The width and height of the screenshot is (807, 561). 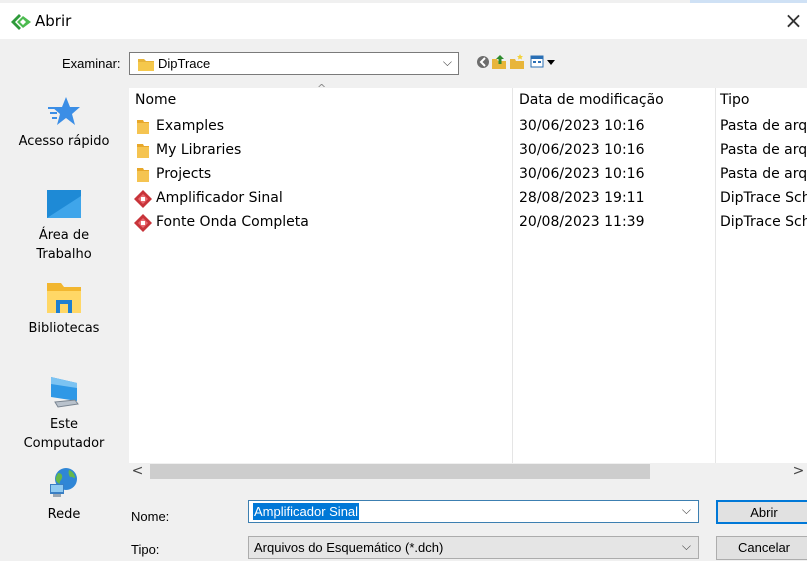 I want to click on network-globe-icon, so click(x=63, y=482).